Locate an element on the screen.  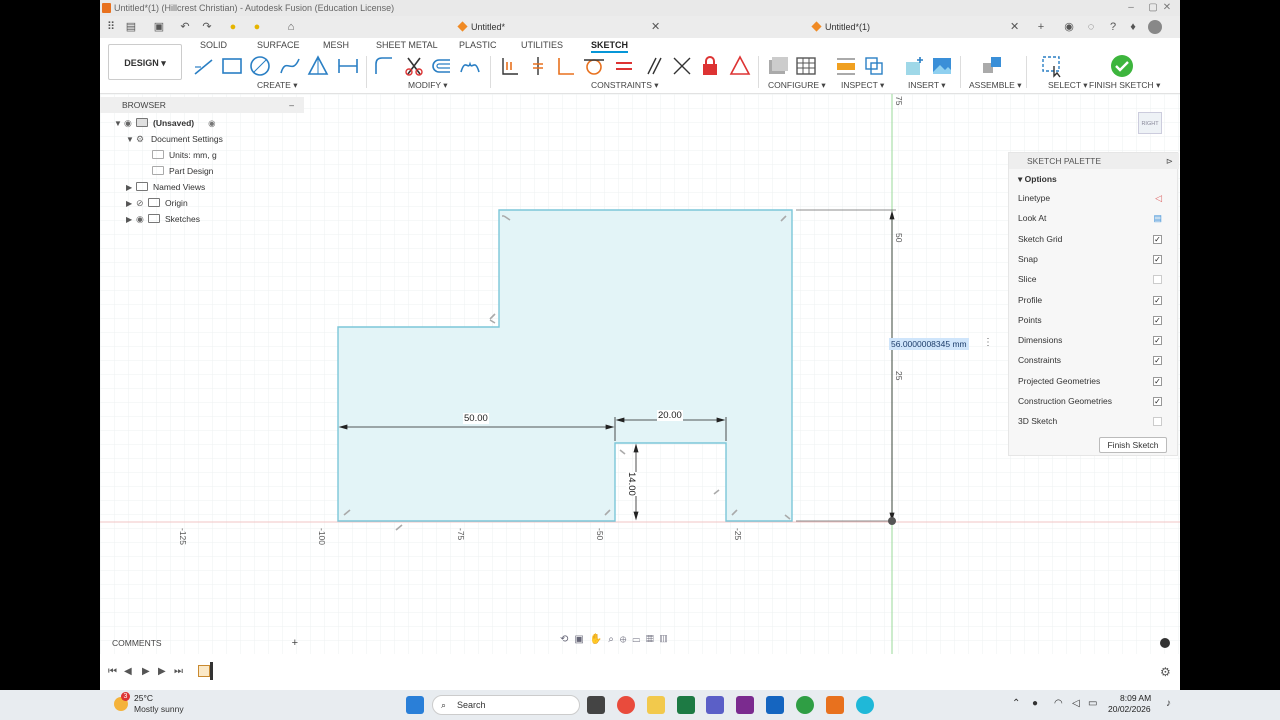
palette-options-section: ▾ Options is located at coordinates (1094, 179).